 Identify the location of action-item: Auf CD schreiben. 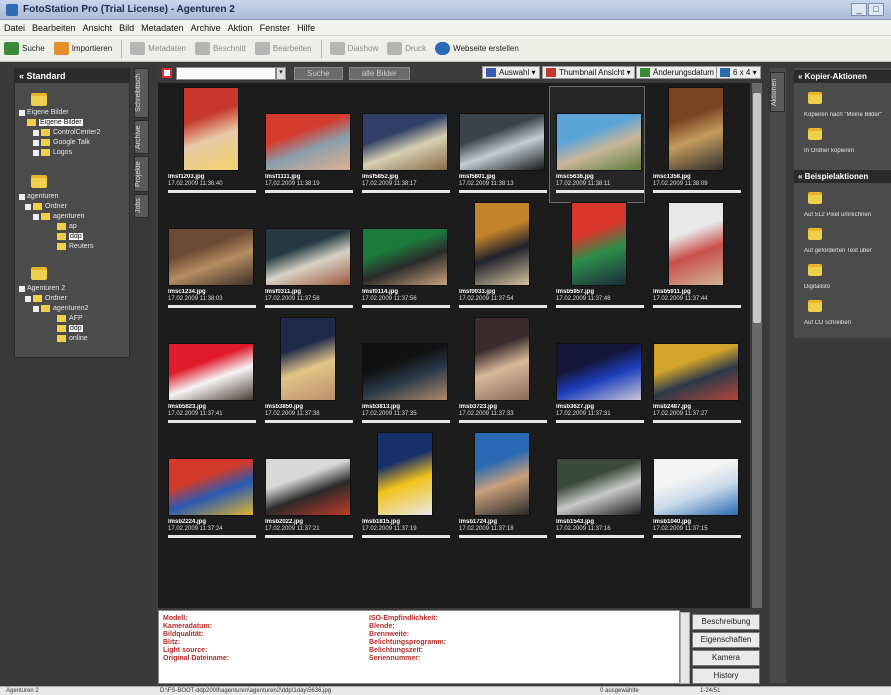
(847, 323).